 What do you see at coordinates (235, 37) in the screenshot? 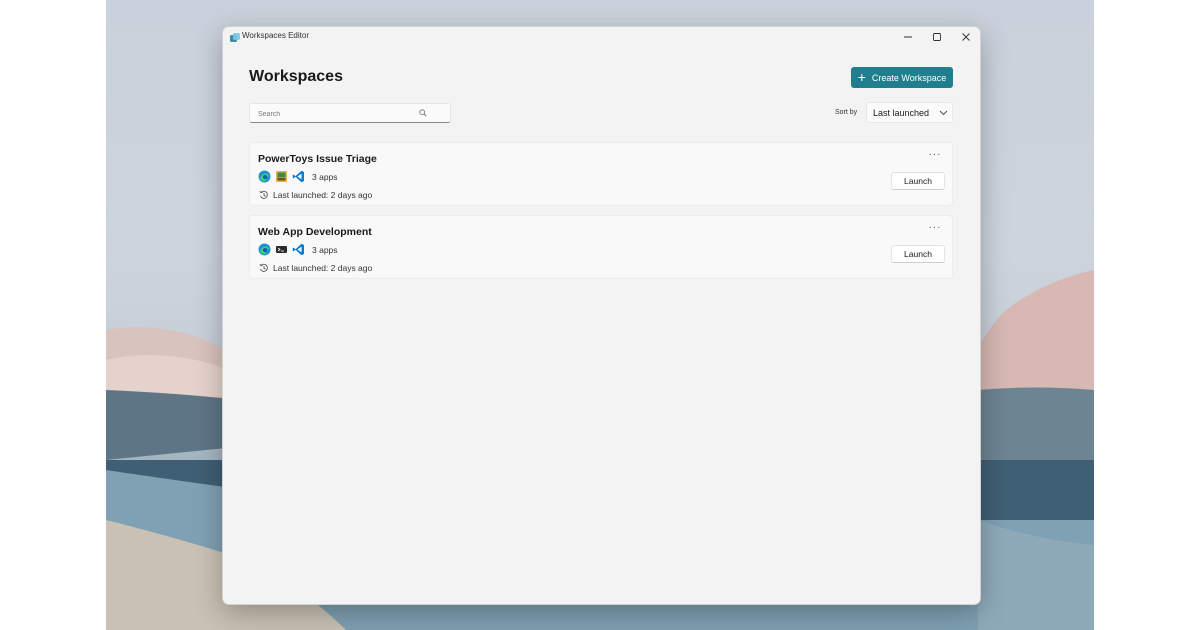
I see `workspaces-app-icon` at bounding box center [235, 37].